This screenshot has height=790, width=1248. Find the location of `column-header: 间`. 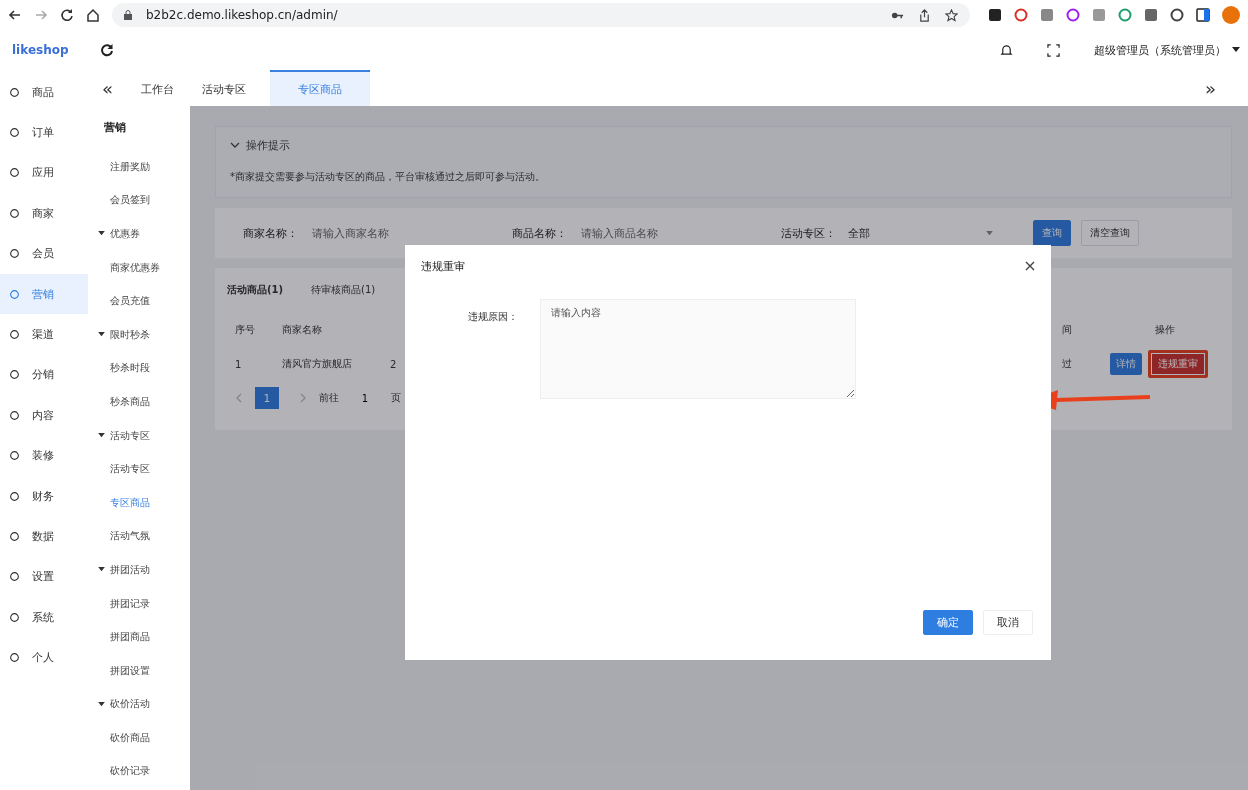

column-header: 间 is located at coordinates (1067, 330).